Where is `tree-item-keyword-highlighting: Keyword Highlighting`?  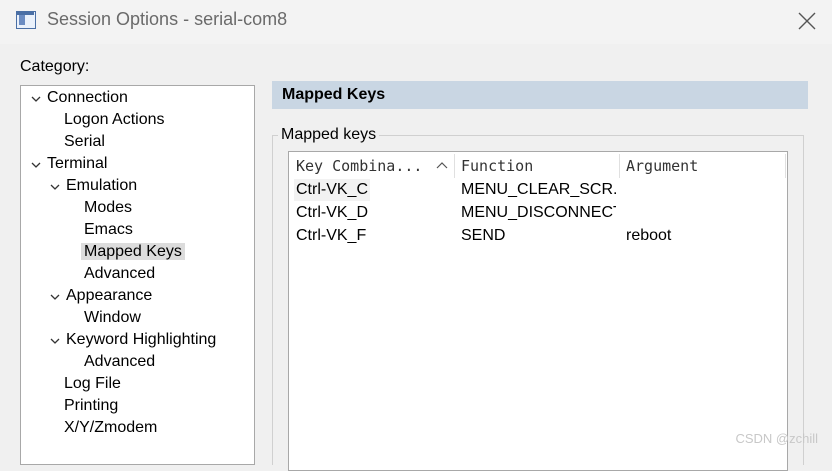 tree-item-keyword-highlighting: Keyword Highlighting is located at coordinates (131, 340).